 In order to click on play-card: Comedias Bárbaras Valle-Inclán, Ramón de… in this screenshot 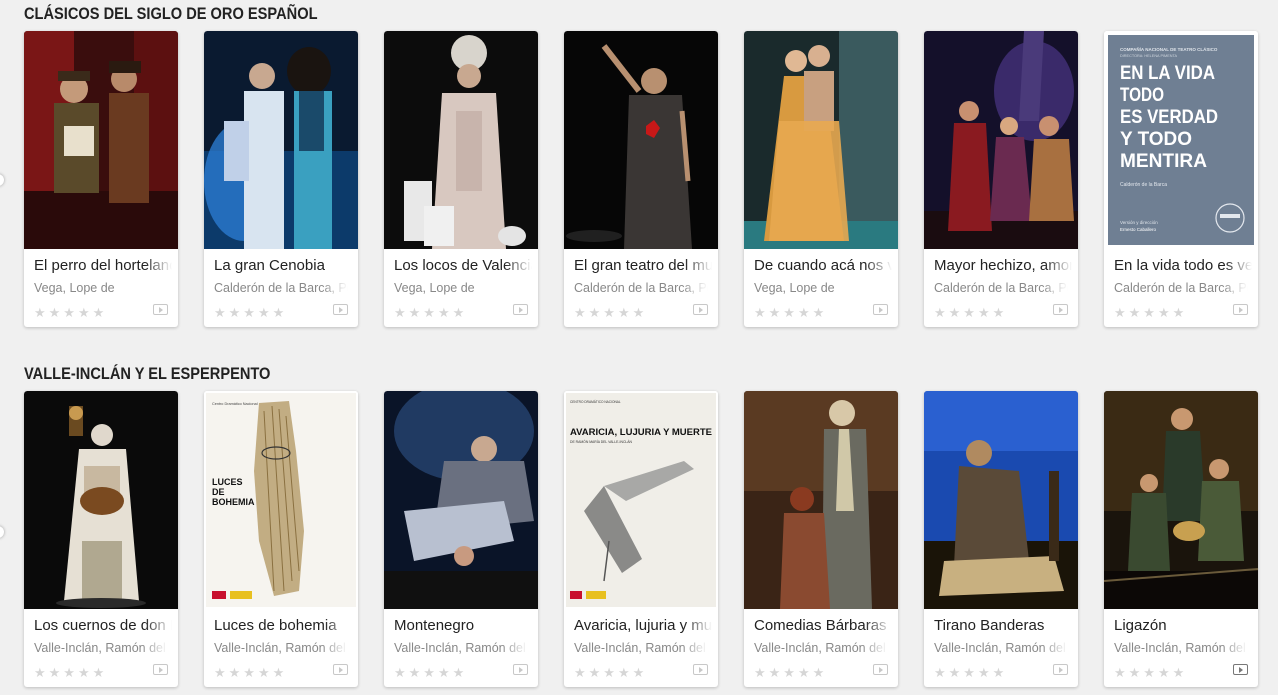, I will do `click(821, 539)`.